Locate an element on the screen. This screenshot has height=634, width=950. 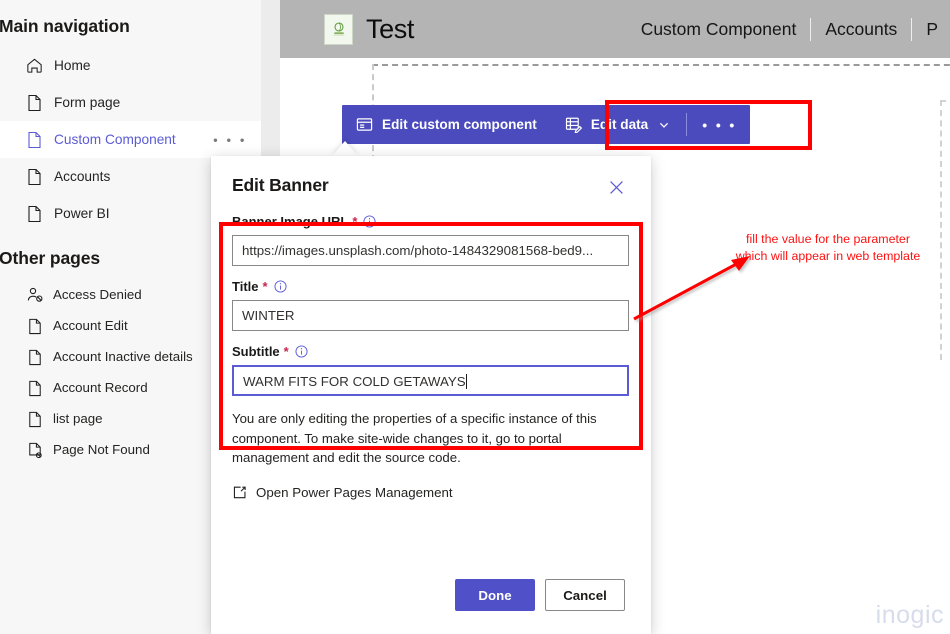
site-nav-item-custom-component: Custom Component is located at coordinates (719, 29).